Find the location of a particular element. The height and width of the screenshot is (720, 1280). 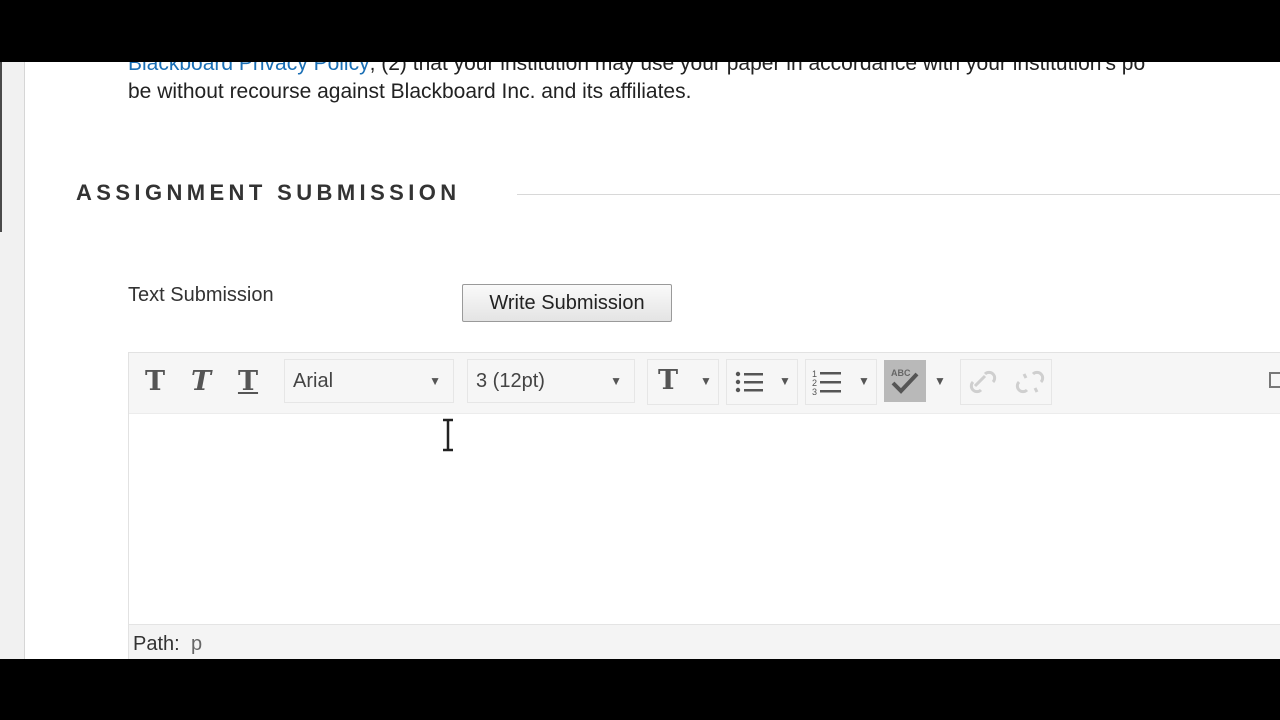

underline-button: T is located at coordinates (248, 381).